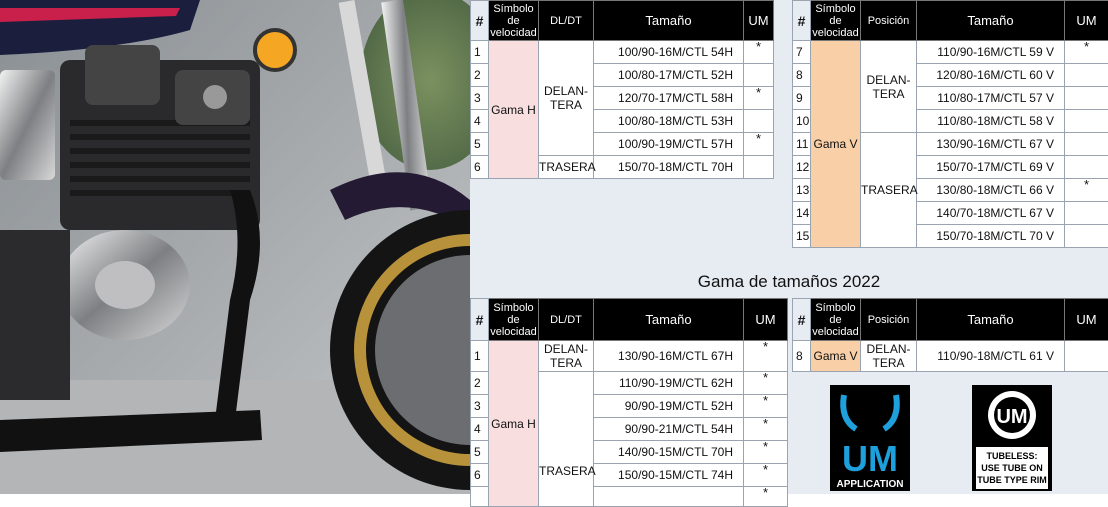 The image size is (1108, 507). What do you see at coordinates (802, 213) in the screenshot?
I see `row-number: 14` at bounding box center [802, 213].